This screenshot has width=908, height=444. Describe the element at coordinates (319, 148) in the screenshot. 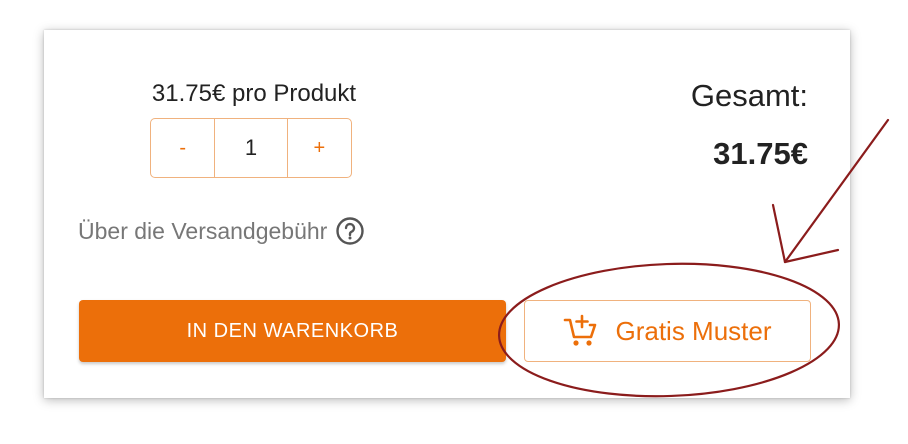

I see `quantity-increase-button: +` at that location.